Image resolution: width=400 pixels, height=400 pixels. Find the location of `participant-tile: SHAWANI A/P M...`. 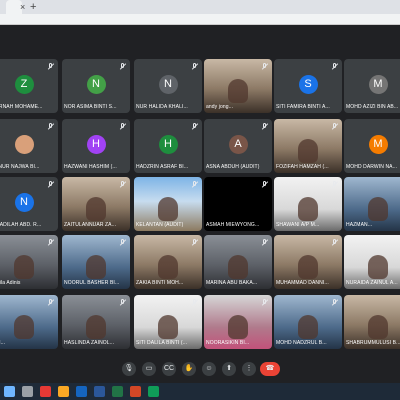

participant-tile: SHAWANI A/P M... is located at coordinates (308, 204).